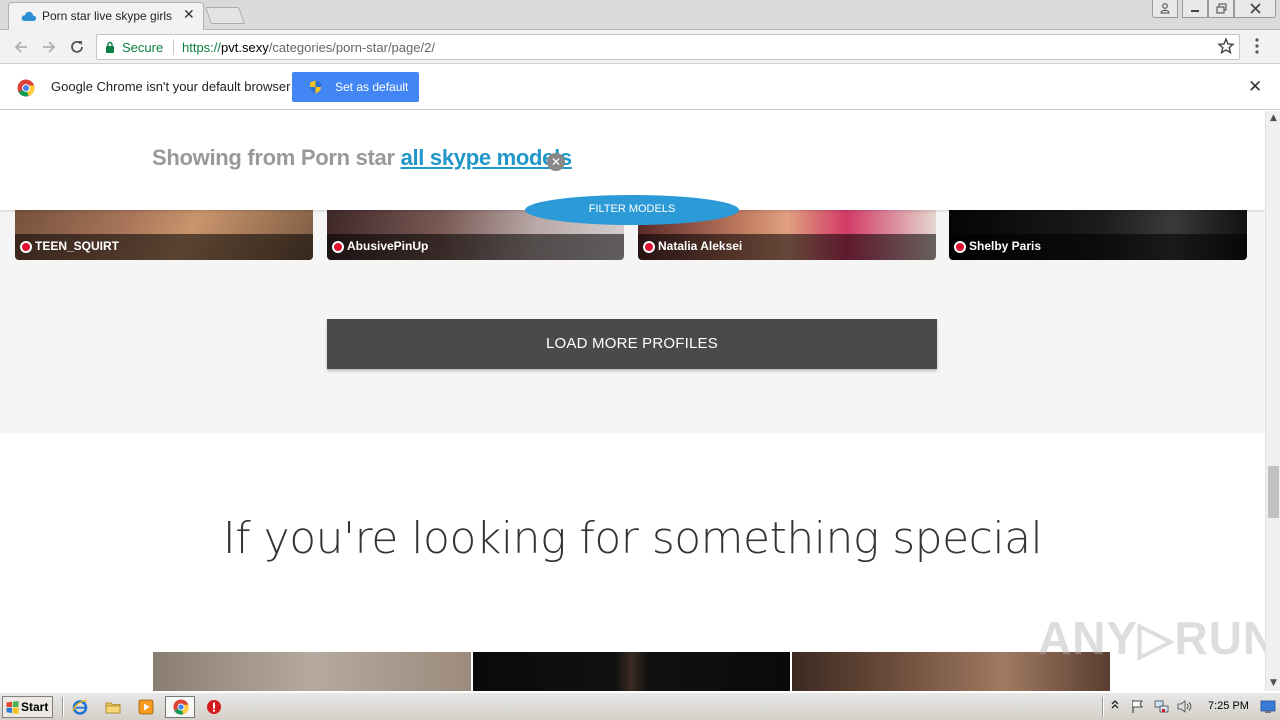 This screenshot has width=1280, height=720. Describe the element at coordinates (181, 707) in the screenshot. I see `chrome-taskbar-icon` at that location.